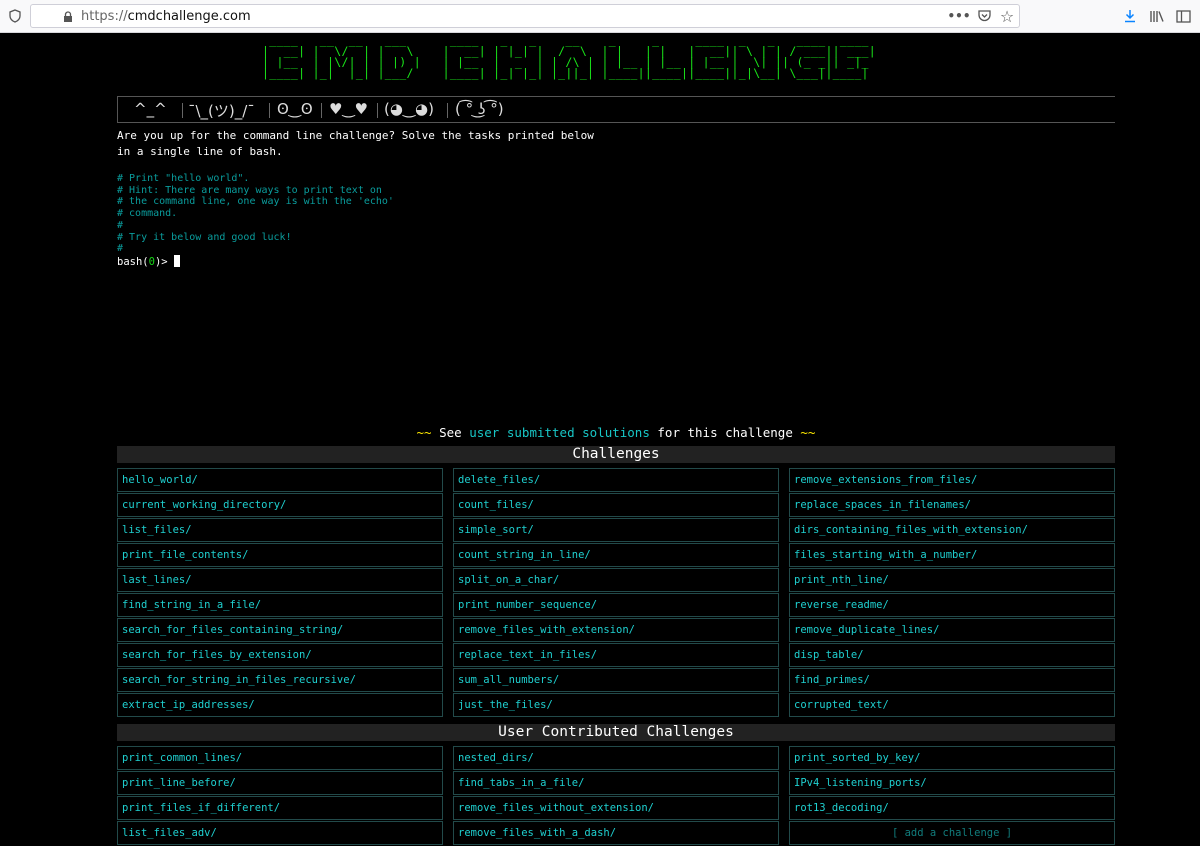  What do you see at coordinates (280, 758) in the screenshot?
I see `challenge-link: print_common_lines/` at bounding box center [280, 758].